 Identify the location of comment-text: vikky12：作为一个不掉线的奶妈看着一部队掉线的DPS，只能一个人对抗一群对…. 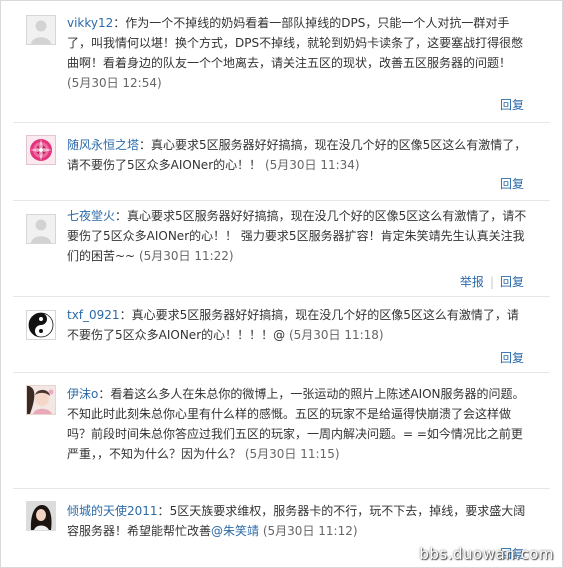
(295, 53).